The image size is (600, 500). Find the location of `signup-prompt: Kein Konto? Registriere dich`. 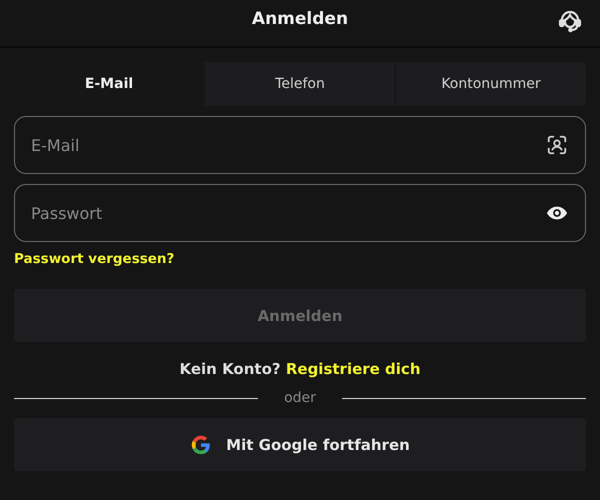

signup-prompt: Kein Konto? Registriere dich is located at coordinates (300, 369).